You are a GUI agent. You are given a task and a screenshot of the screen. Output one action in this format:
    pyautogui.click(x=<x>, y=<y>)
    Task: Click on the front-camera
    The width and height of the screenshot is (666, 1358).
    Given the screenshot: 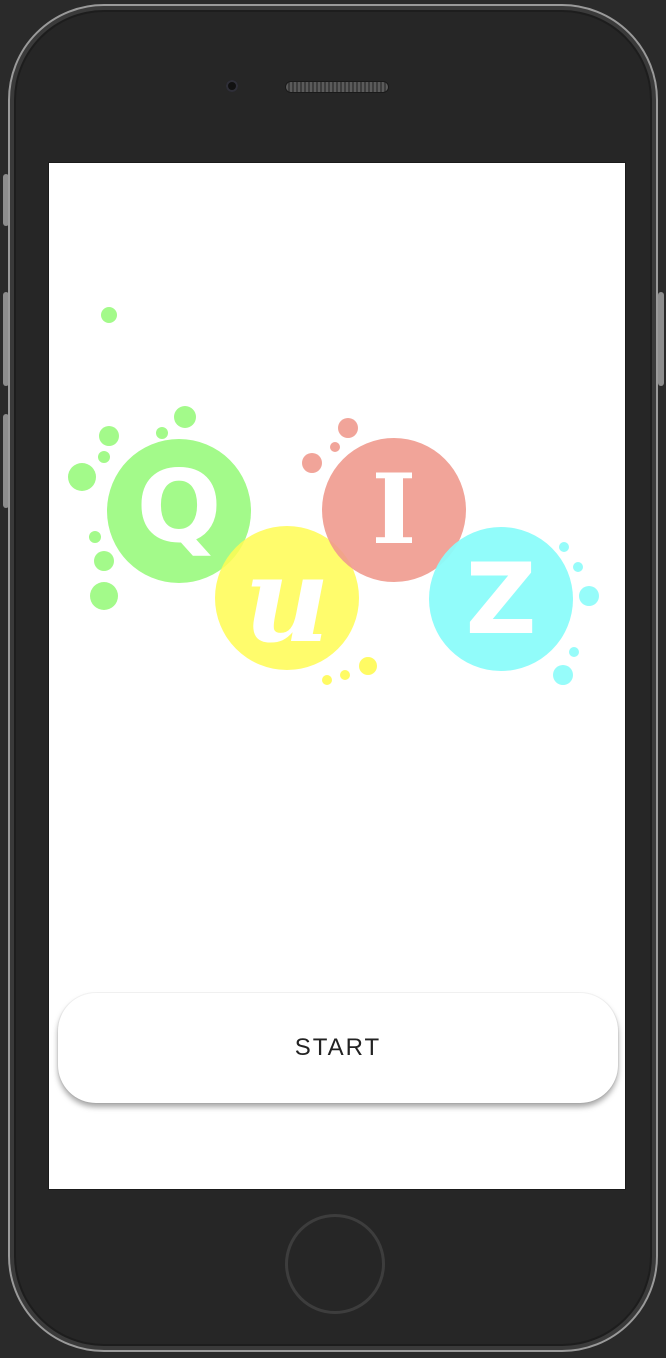 What is the action you would take?
    pyautogui.click(x=232, y=86)
    